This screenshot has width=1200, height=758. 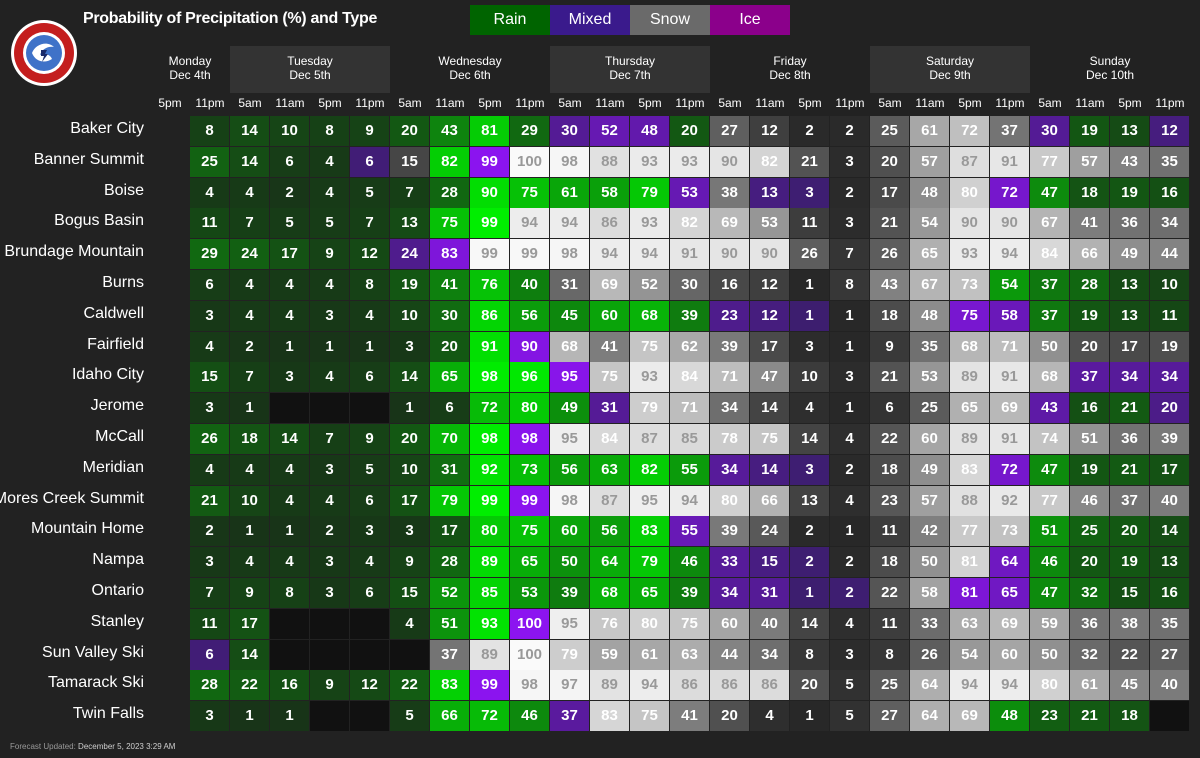 What do you see at coordinates (969, 377) in the screenshot?
I see `heatmap-cell: 89` at bounding box center [969, 377].